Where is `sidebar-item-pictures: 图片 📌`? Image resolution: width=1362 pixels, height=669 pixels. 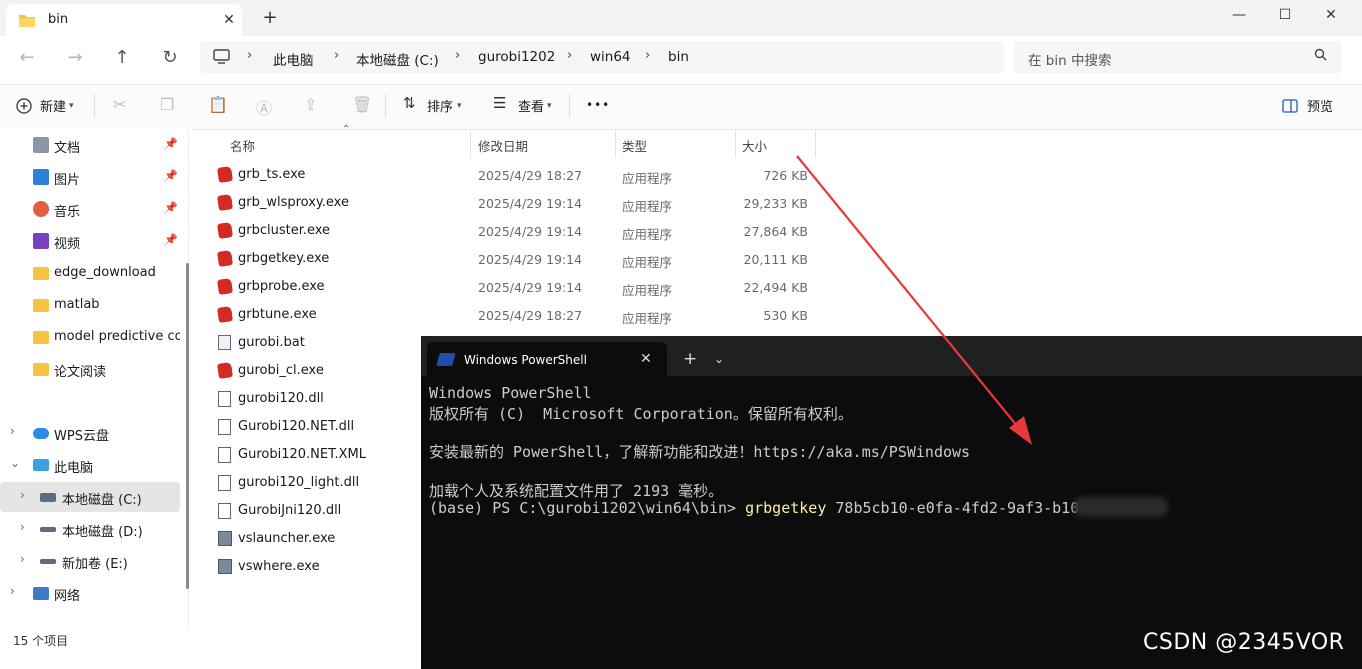 sidebar-item-pictures: 图片 📌 is located at coordinates (90, 177).